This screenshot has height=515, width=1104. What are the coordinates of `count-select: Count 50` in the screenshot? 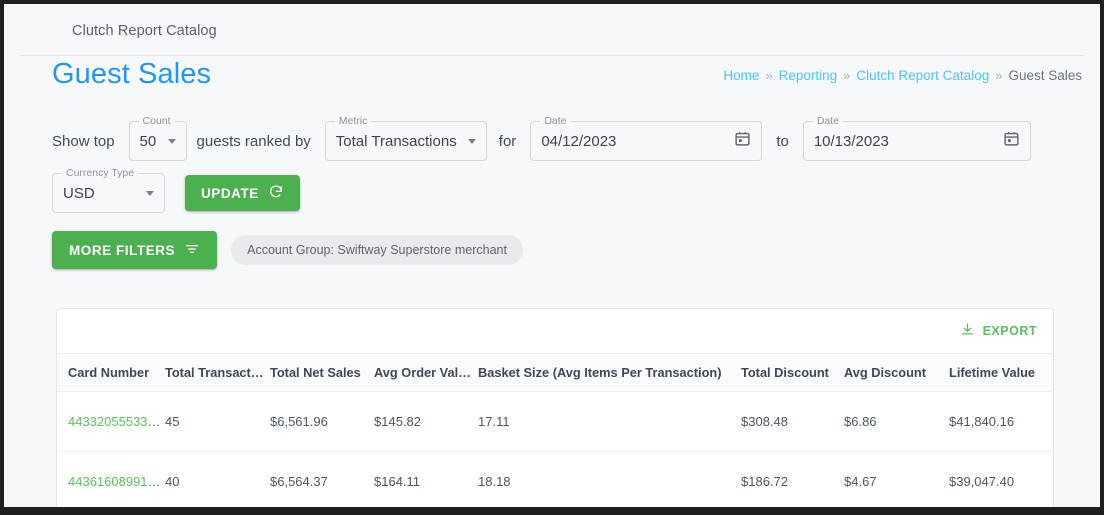 It's located at (157, 138).